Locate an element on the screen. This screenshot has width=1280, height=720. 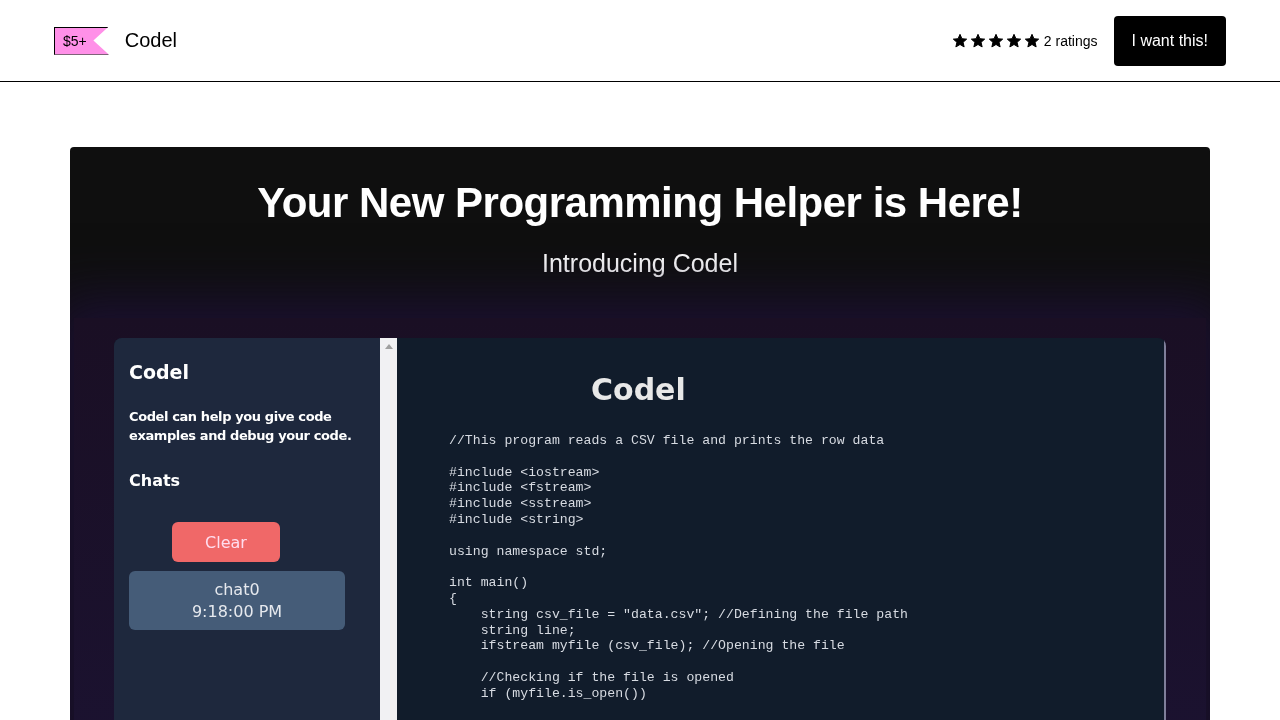
code-line: if (myfile.is_open()) is located at coordinates (563, 693).